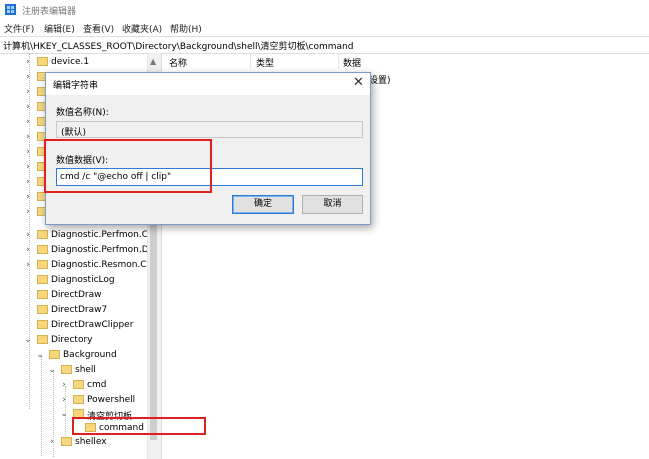 The image size is (649, 459). What do you see at coordinates (10, 9) in the screenshot?
I see `registry-editor-icon` at bounding box center [10, 9].